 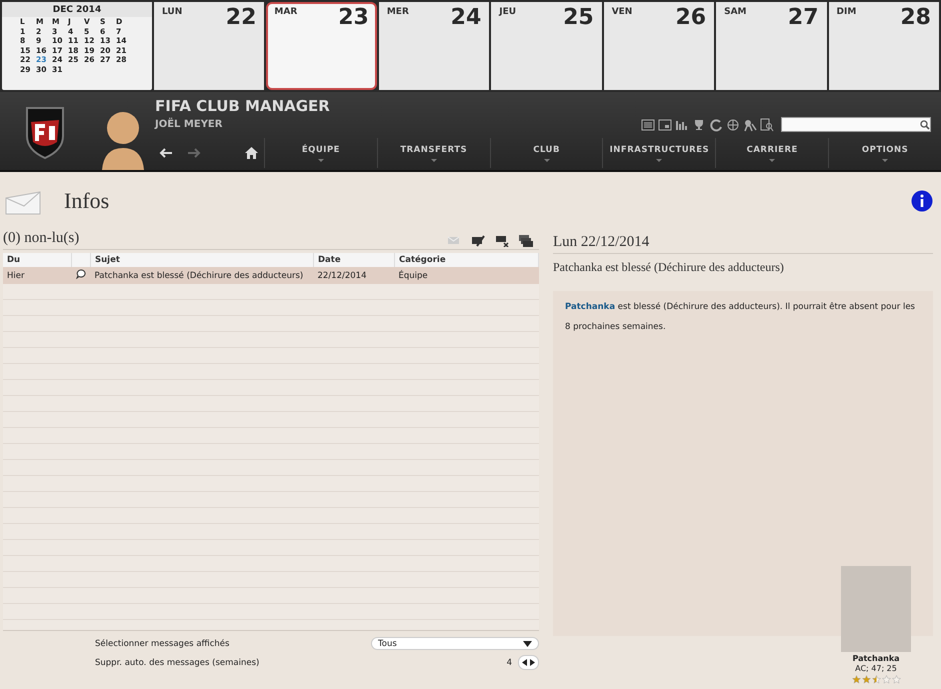 I want to click on stepper-value: 4, so click(x=509, y=663).